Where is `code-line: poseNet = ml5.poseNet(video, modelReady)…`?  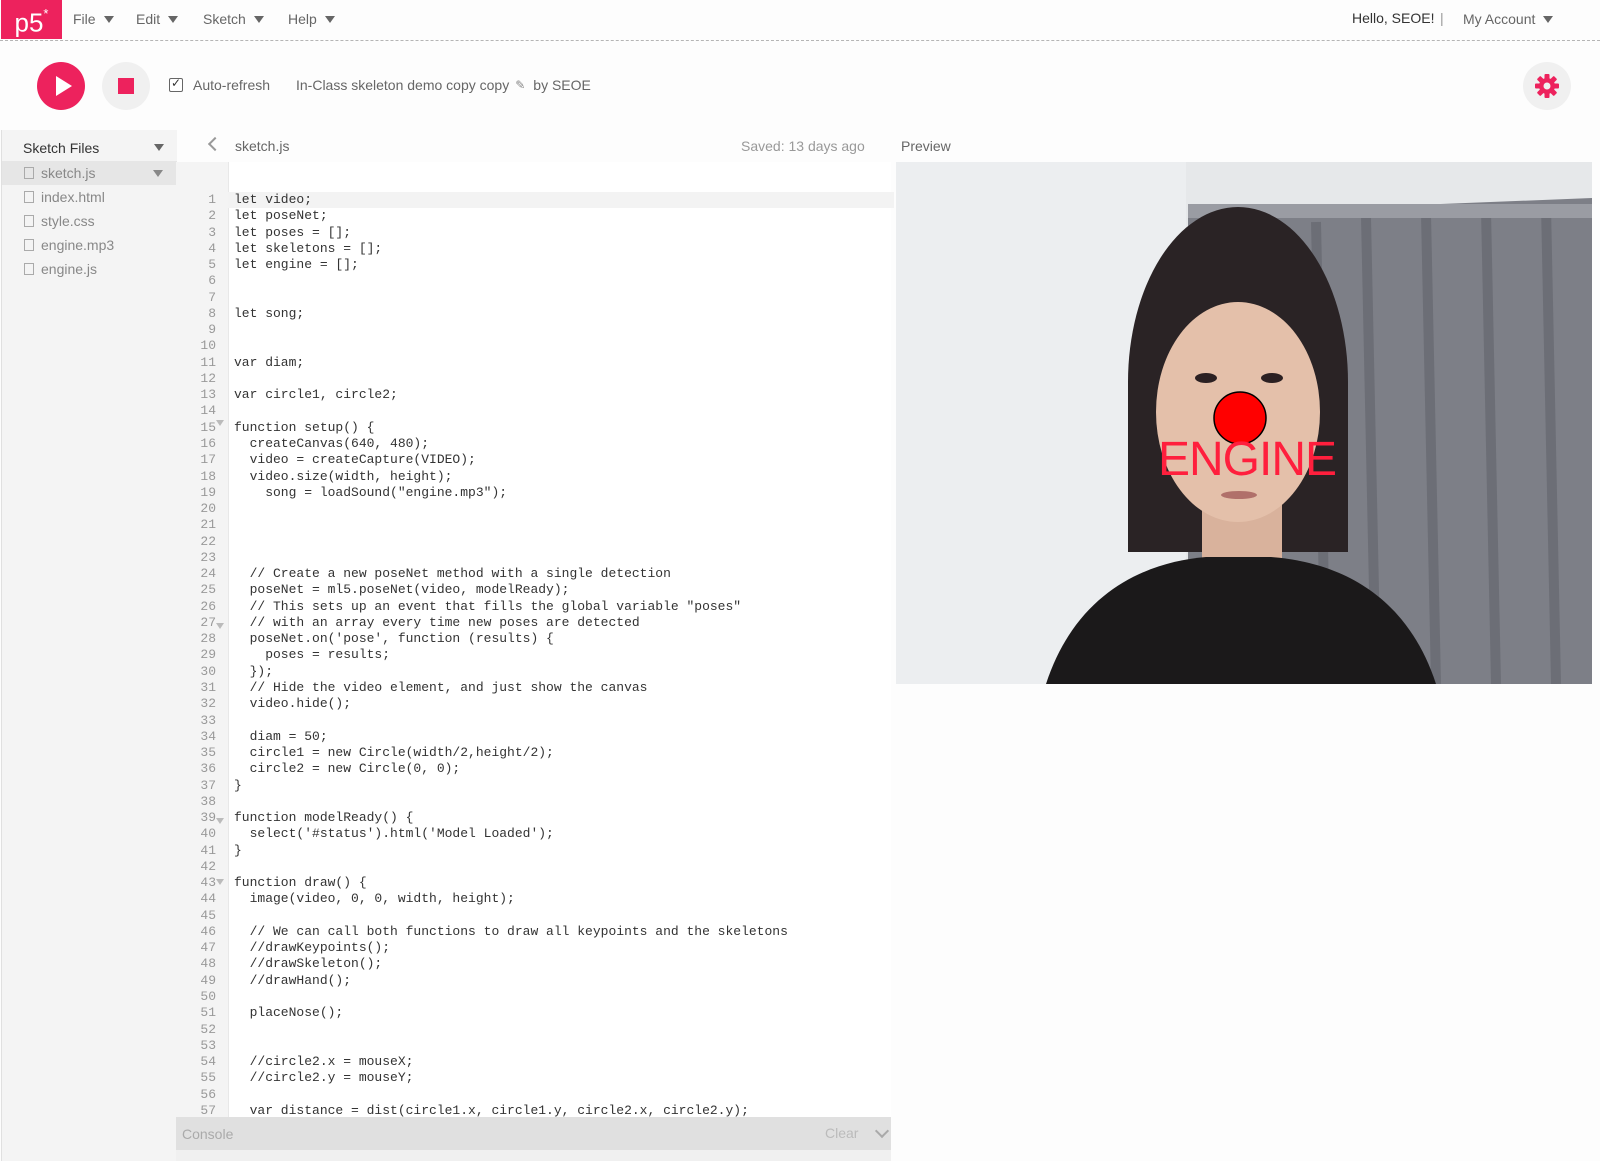 code-line: poseNet = ml5.poseNet(video, modelReady)… is located at coordinates (564, 590).